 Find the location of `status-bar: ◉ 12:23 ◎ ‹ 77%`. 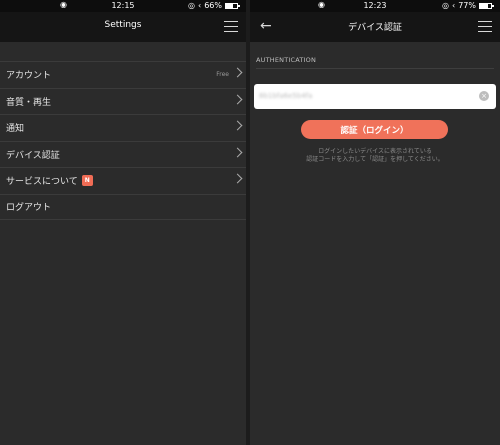

status-bar: ◉ 12:23 ◎ ‹ 77% is located at coordinates (375, 6).